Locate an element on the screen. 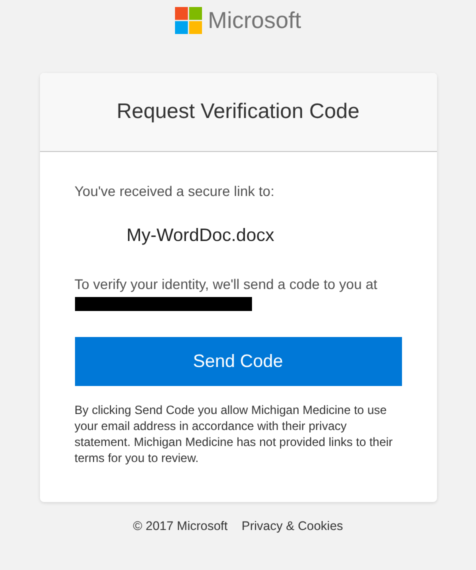 The image size is (476, 570). disclaimer-text: By clicking Send Code you allow Michigan Medicine to use your email address in accordance with their privacy statement. Michigan Medicine has not provided links to their terms for you to review. is located at coordinates (234, 434).